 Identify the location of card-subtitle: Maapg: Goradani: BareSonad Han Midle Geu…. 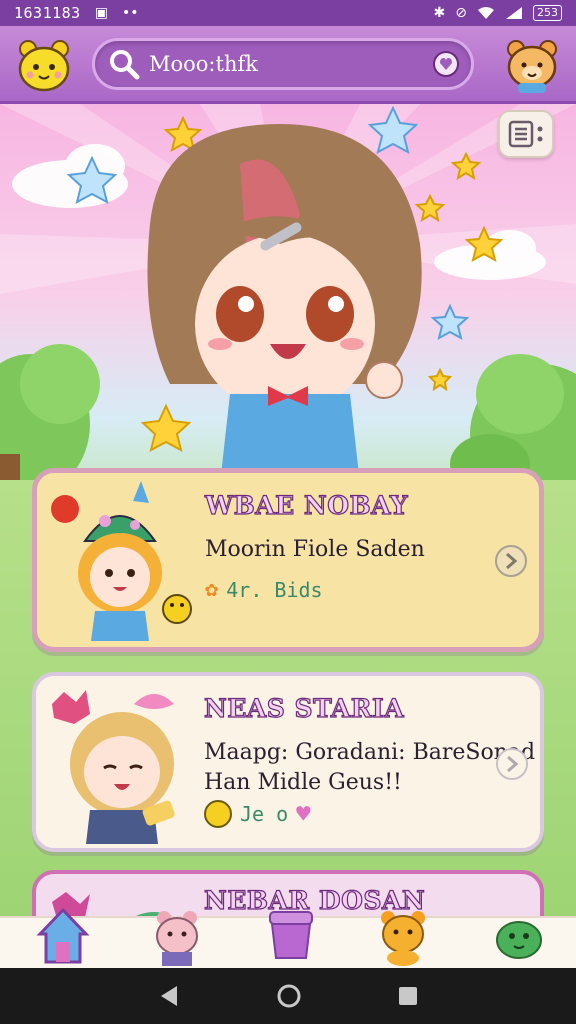
(369, 768).